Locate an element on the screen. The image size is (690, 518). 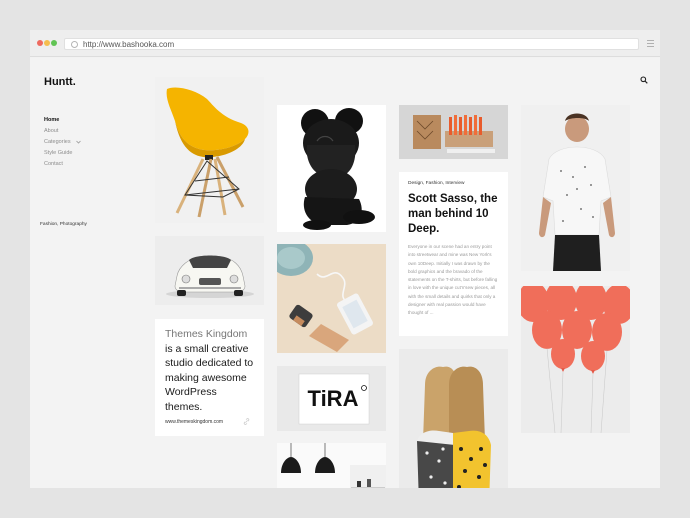
man-image is located at coordinates (575, 188).